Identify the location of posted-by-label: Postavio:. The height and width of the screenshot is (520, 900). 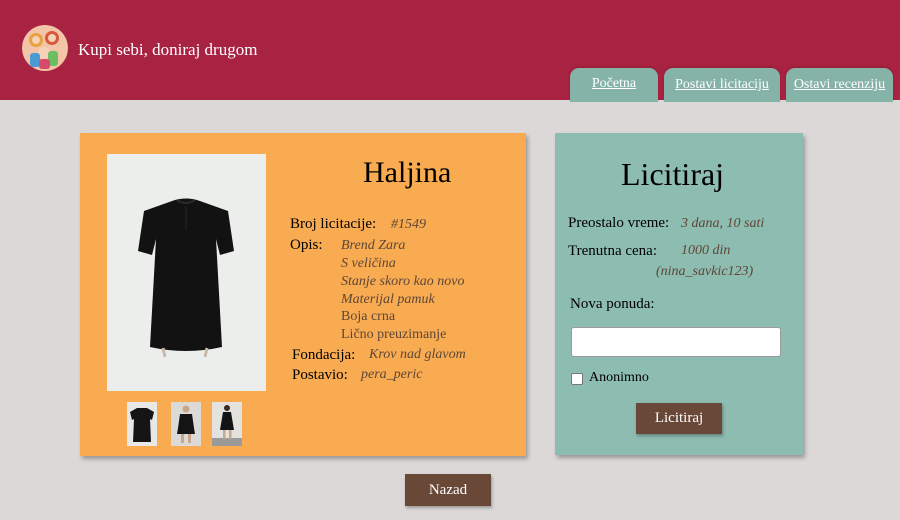
(320, 375).